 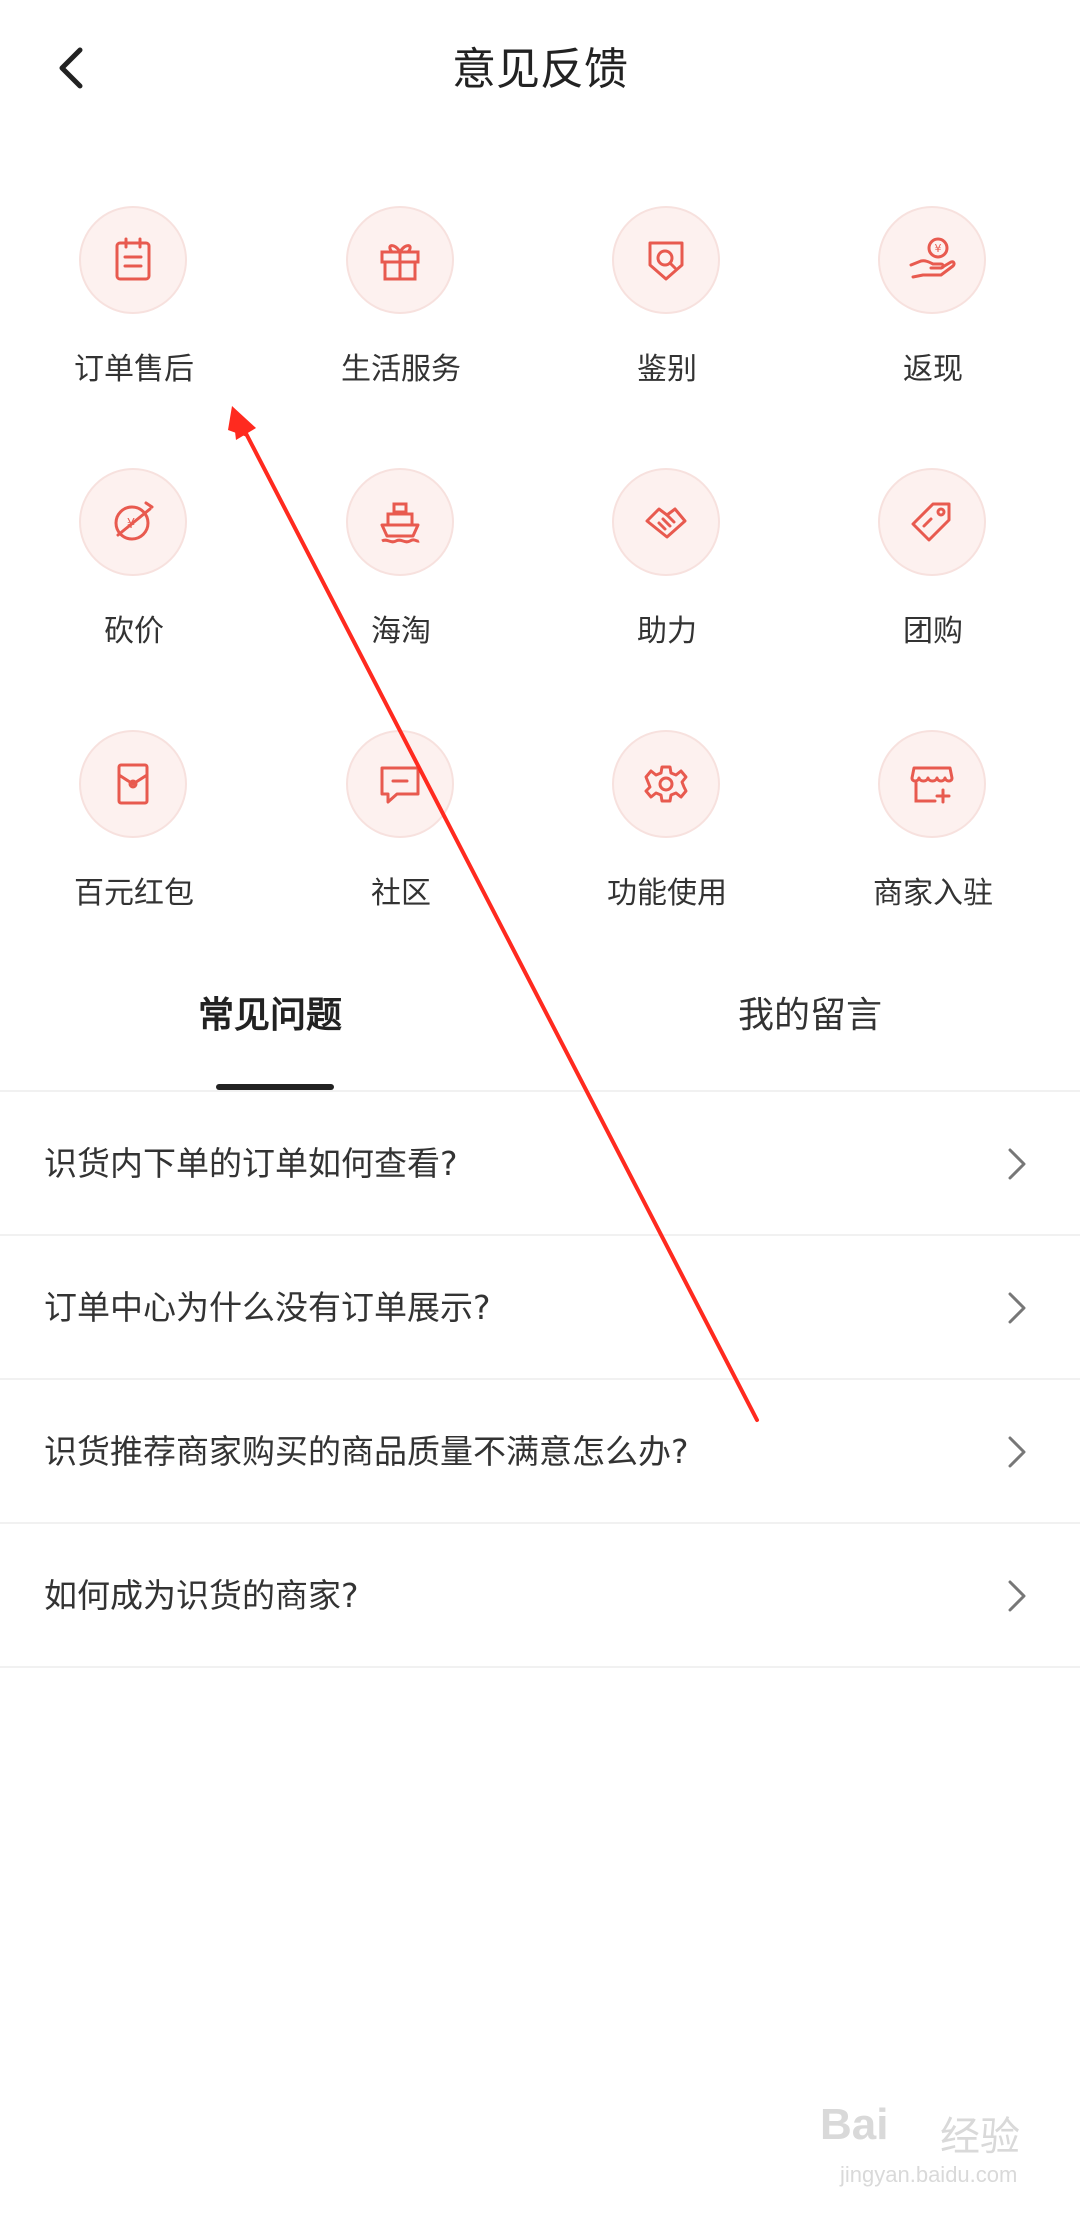 I want to click on category-label: 商家入驻, so click(x=933, y=893).